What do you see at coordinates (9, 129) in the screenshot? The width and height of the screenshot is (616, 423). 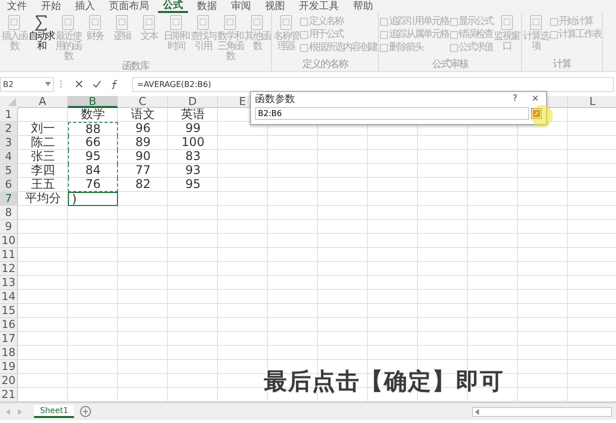 I see `row-header: 2` at bounding box center [9, 129].